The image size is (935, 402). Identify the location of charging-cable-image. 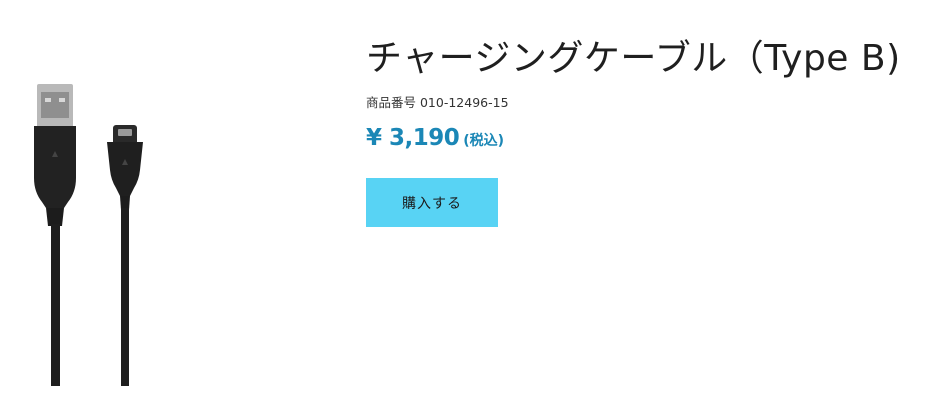
(88, 235).